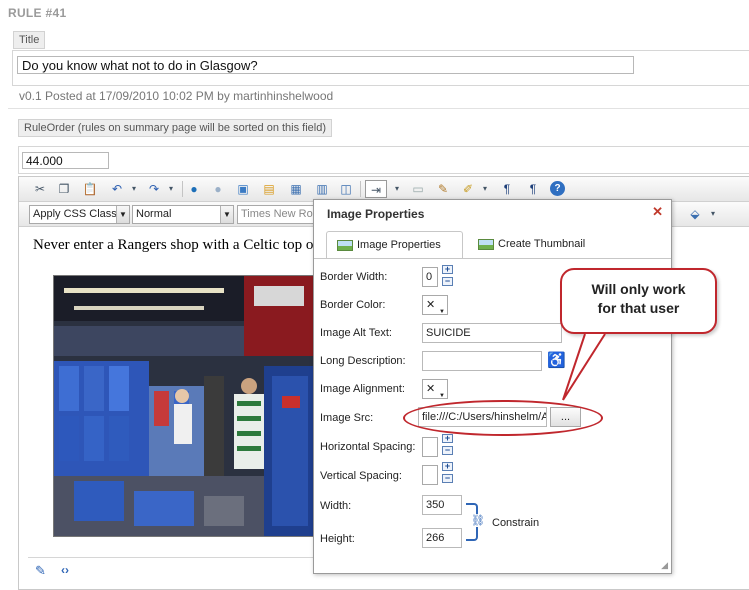 The height and width of the screenshot is (590, 749). Describe the element at coordinates (430, 447) in the screenshot. I see `horizontal-spacing-input` at that location.